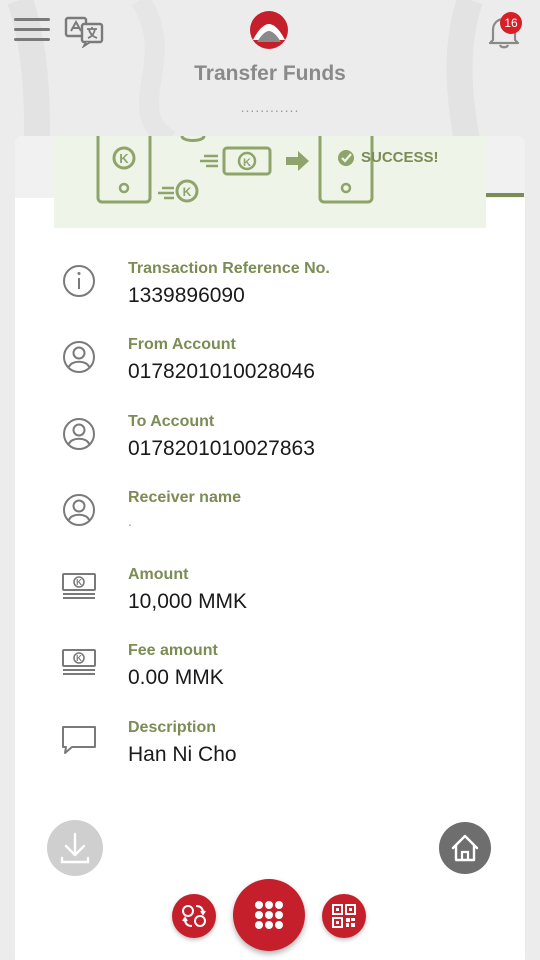 The width and height of the screenshot is (540, 960). What do you see at coordinates (278, 749) in the screenshot?
I see `detail-row-description: Description Han Ni Cho` at bounding box center [278, 749].